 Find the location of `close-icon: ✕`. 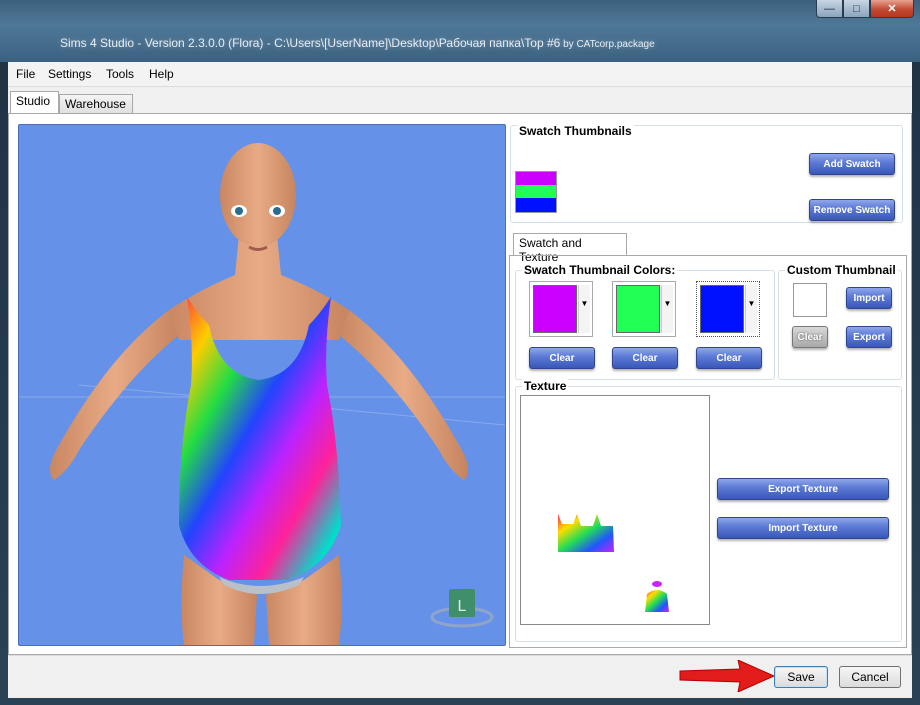

close-icon: ✕ is located at coordinates (892, 9).